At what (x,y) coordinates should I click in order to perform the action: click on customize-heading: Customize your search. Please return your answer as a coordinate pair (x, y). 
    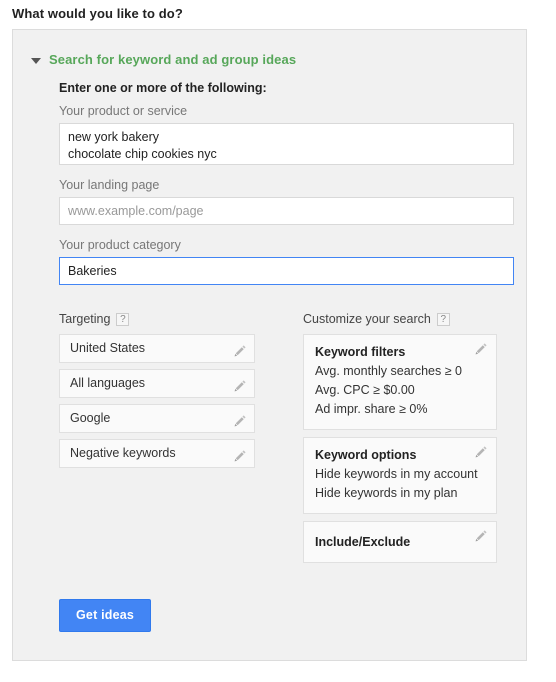
    Looking at the image, I should click on (367, 319).